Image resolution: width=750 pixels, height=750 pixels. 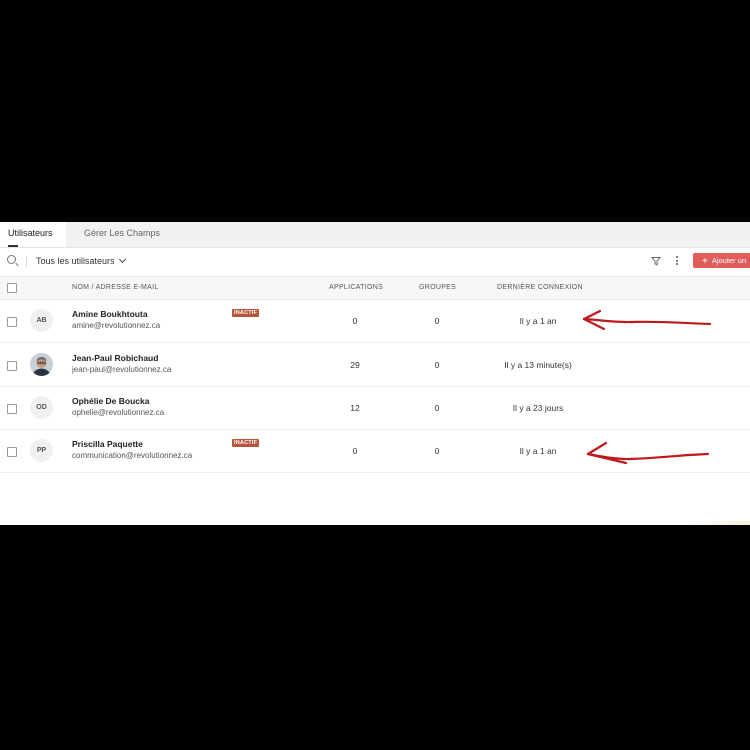 I want to click on more-vertical-icon, so click(x=677, y=262).